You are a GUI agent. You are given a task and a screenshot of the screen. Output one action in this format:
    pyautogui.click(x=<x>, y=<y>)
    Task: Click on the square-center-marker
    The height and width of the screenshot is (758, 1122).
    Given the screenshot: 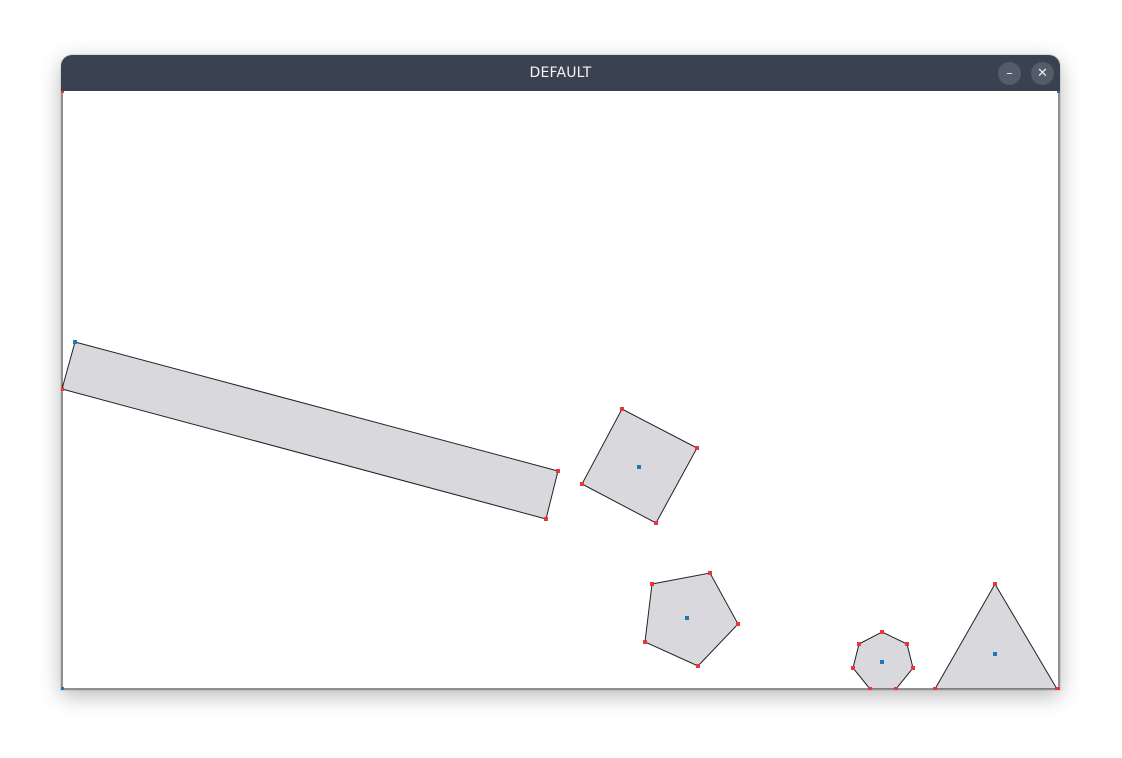 What is the action you would take?
    pyautogui.click(x=639, y=467)
    